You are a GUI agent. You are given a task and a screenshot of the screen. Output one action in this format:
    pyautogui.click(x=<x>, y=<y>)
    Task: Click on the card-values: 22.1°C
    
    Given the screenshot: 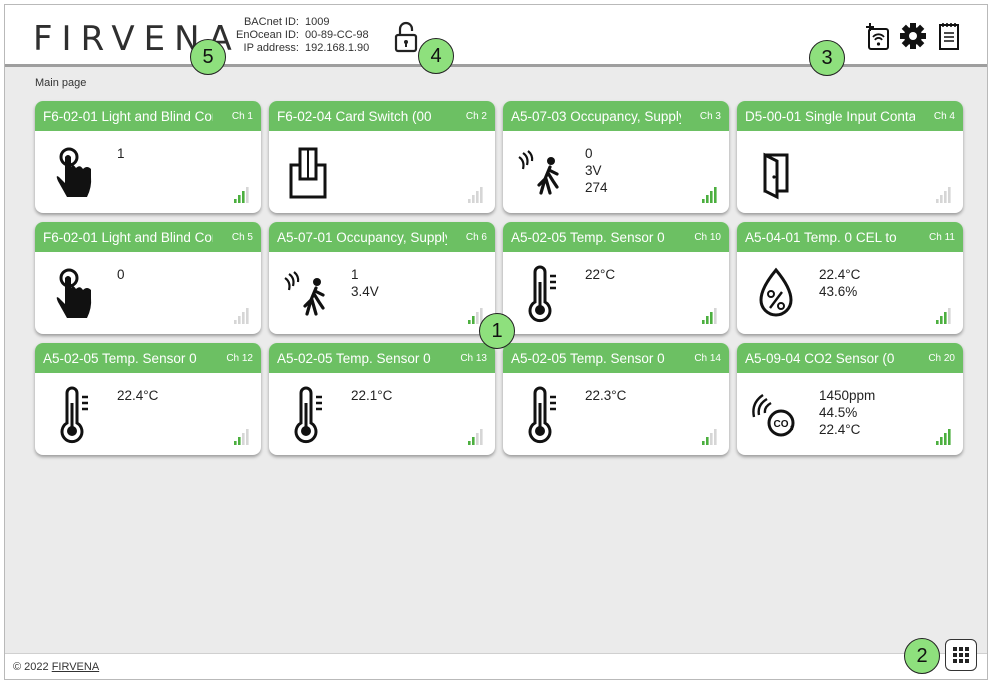 What is the action you would take?
    pyautogui.click(x=371, y=395)
    